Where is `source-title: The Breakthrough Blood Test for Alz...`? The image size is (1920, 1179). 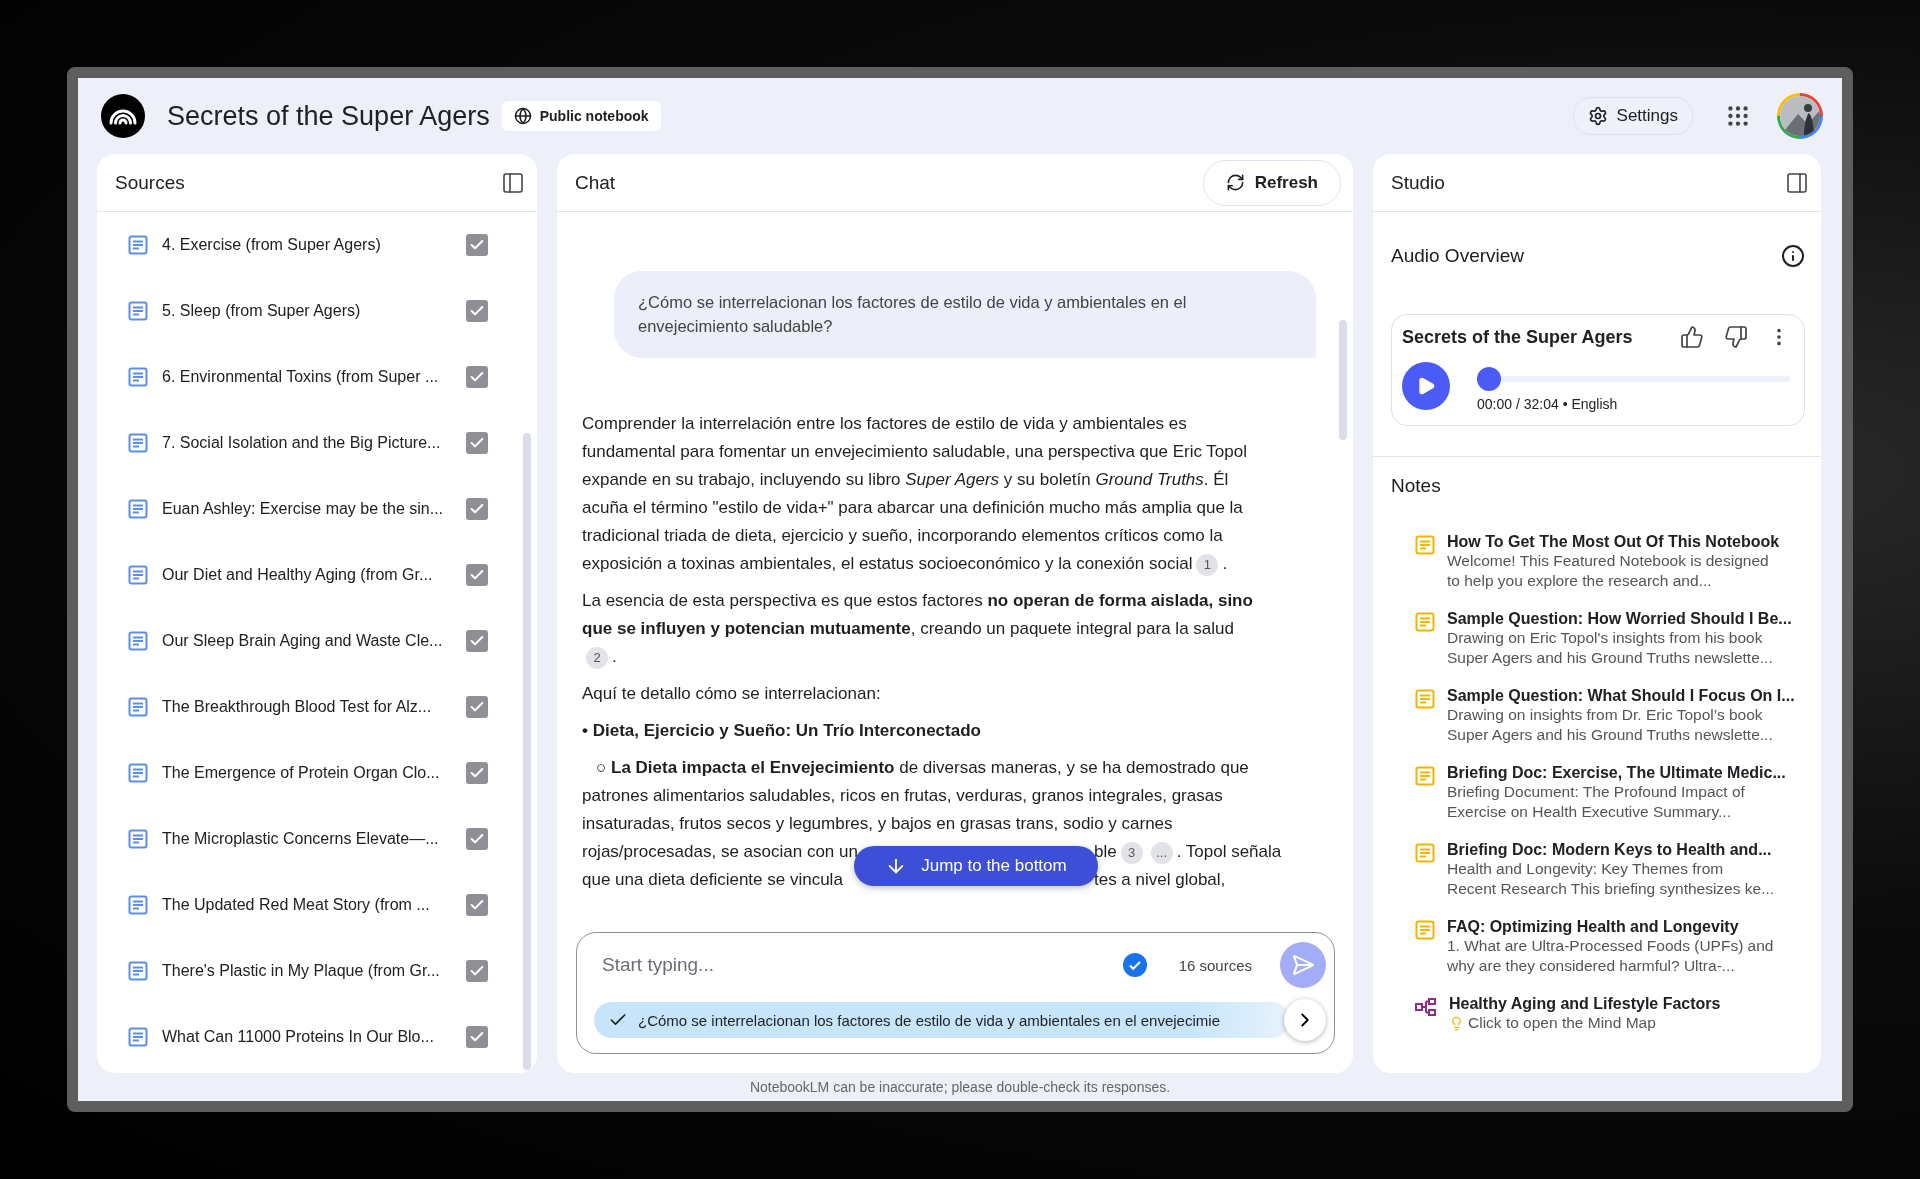
source-title: The Breakthrough Blood Test for Alz... is located at coordinates (297, 707).